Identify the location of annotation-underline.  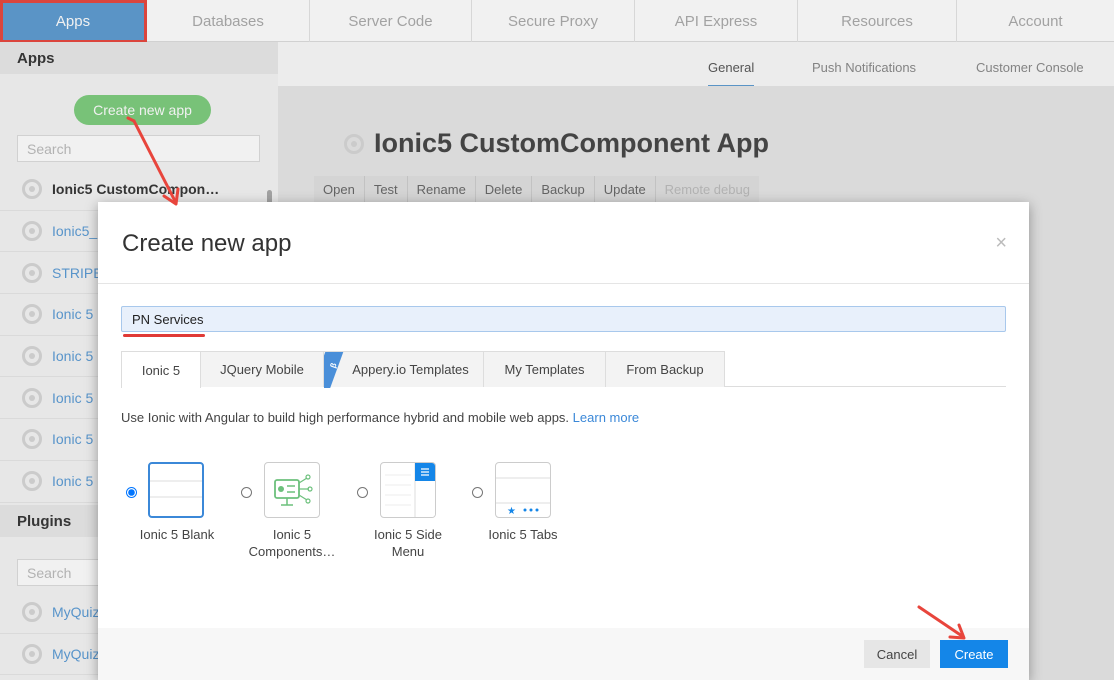
(164, 335).